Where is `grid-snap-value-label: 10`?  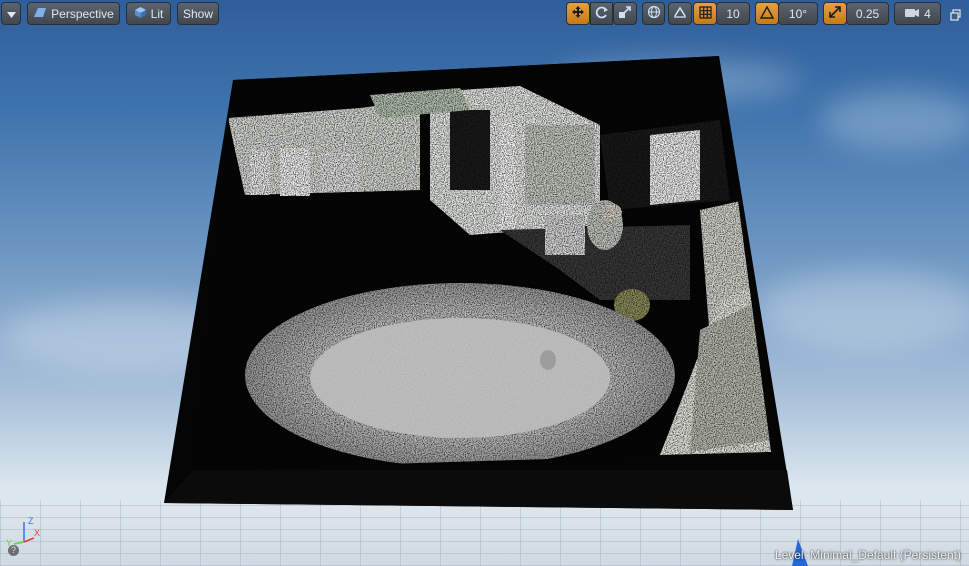
grid-snap-value-label: 10 is located at coordinates (733, 13).